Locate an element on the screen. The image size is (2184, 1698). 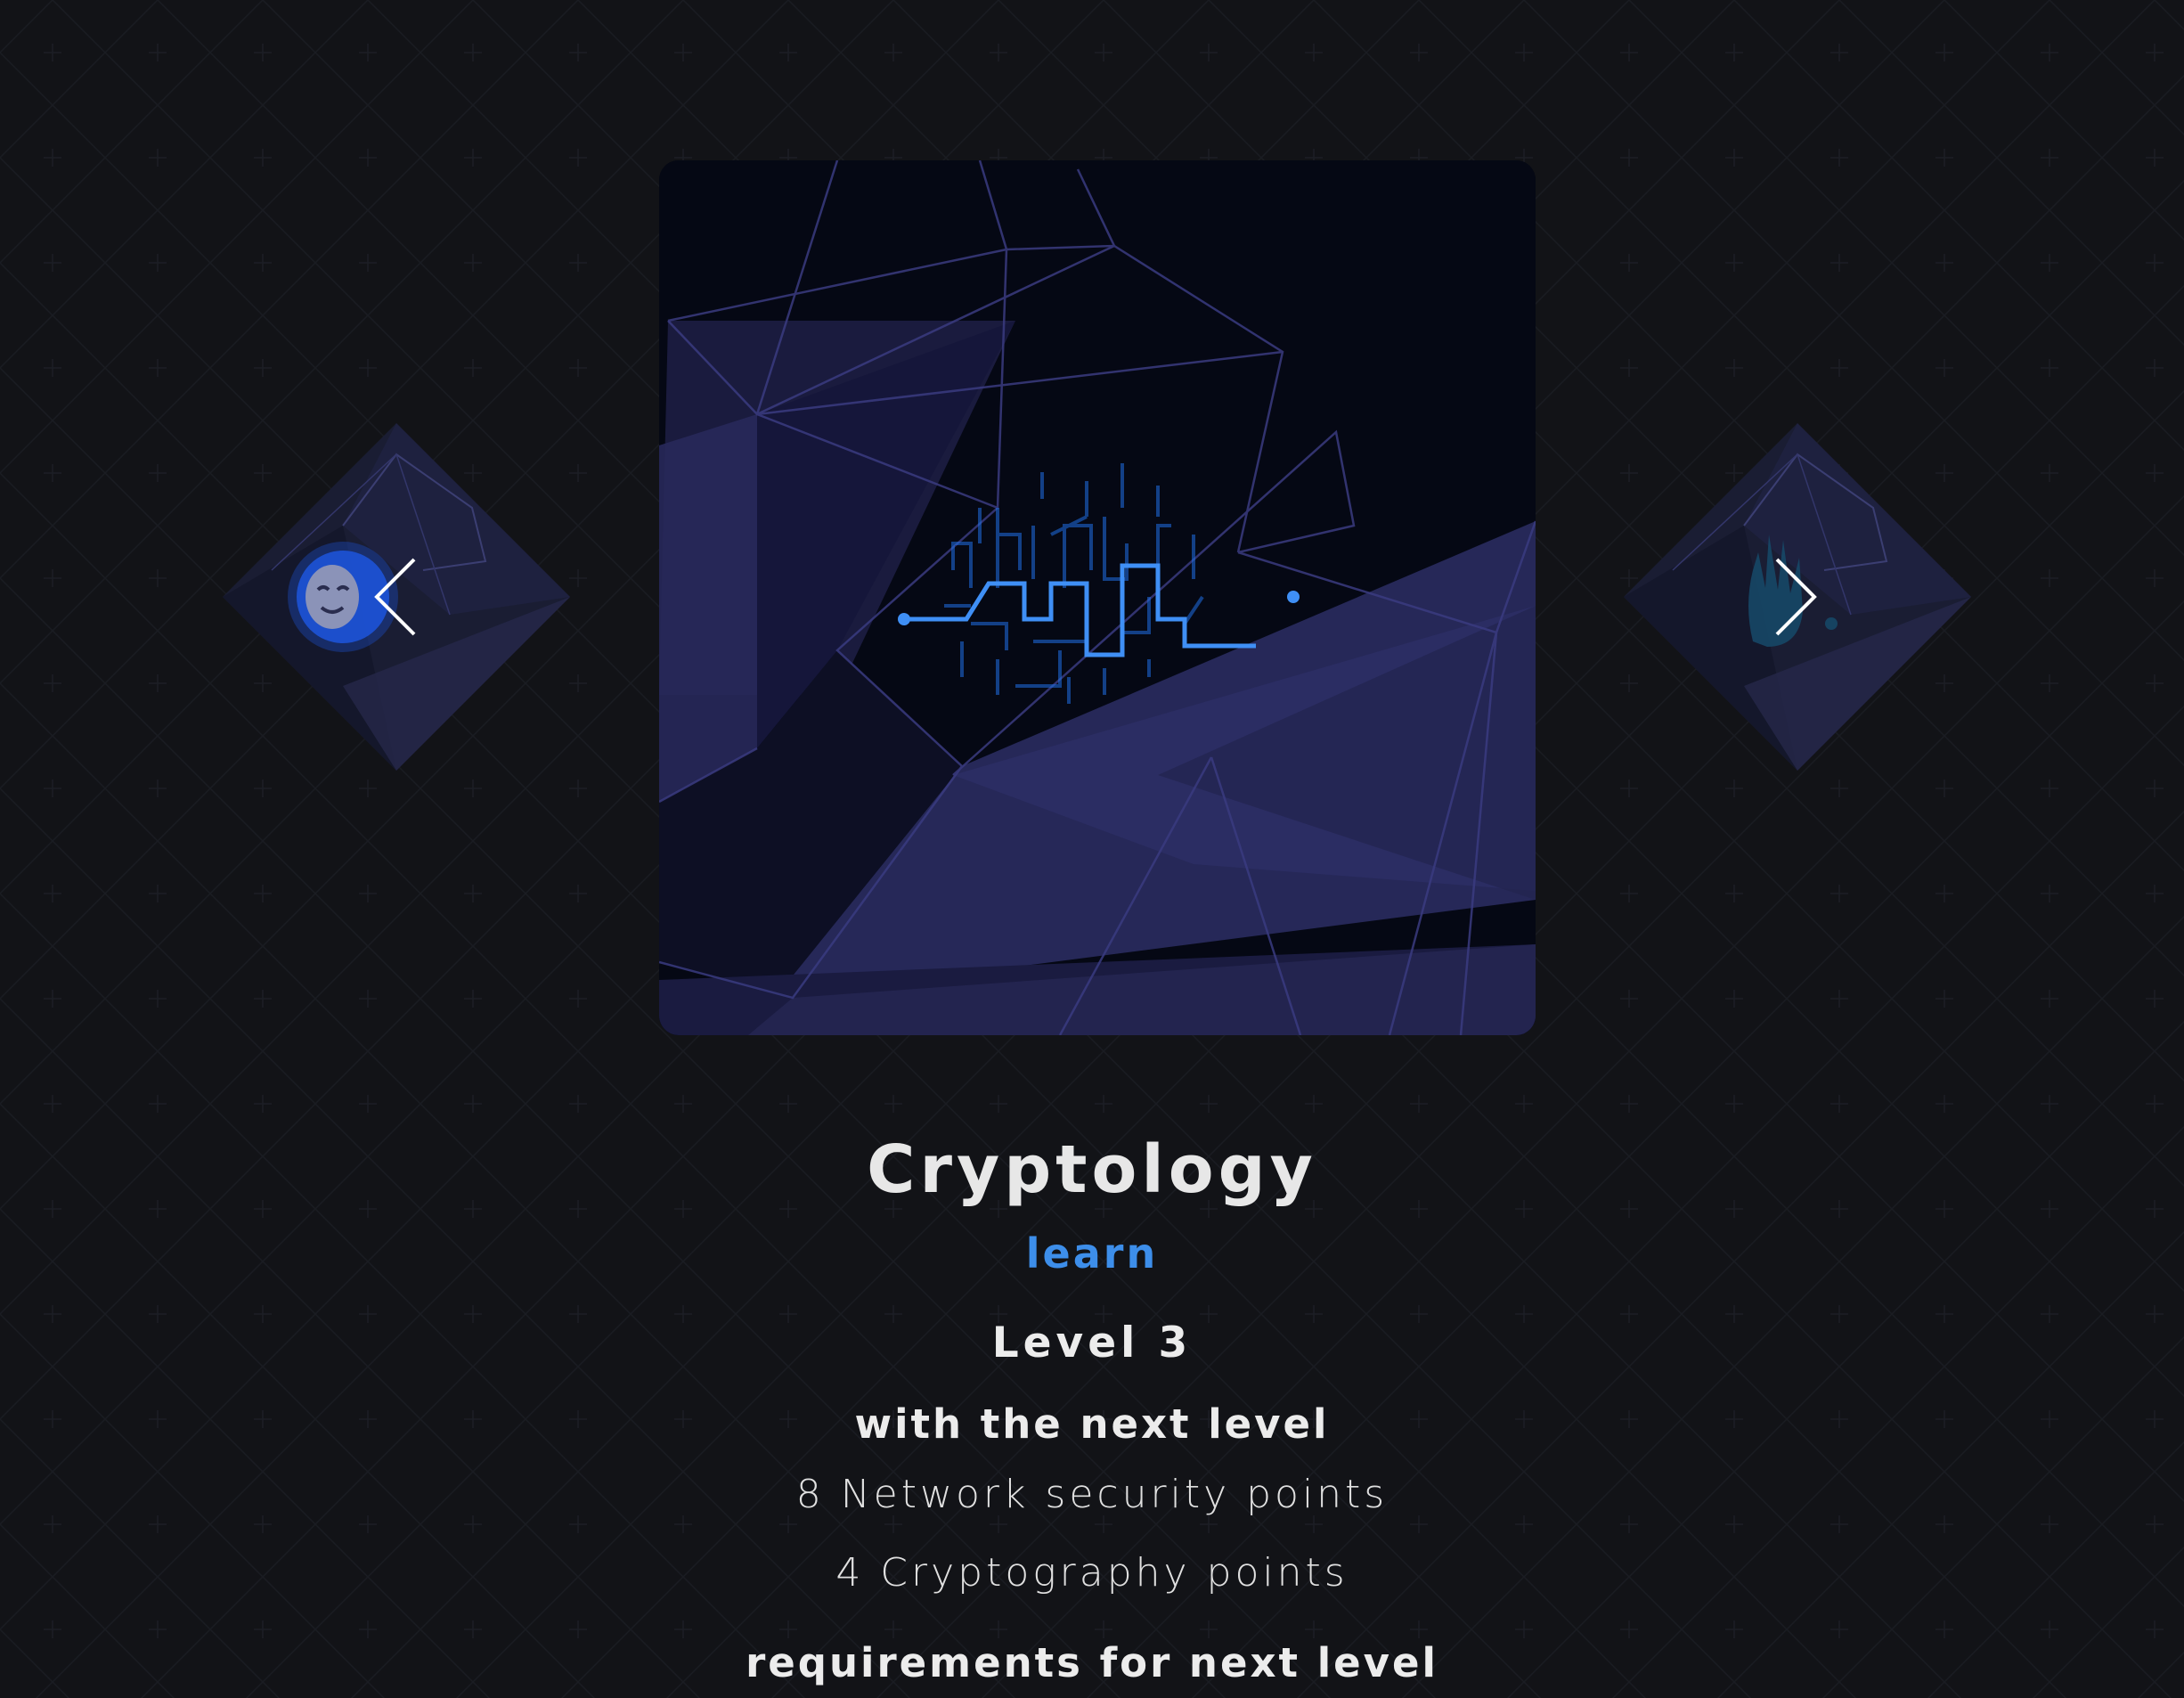
points-item-network-security: 8 Network security points is located at coordinates (1092, 1494).